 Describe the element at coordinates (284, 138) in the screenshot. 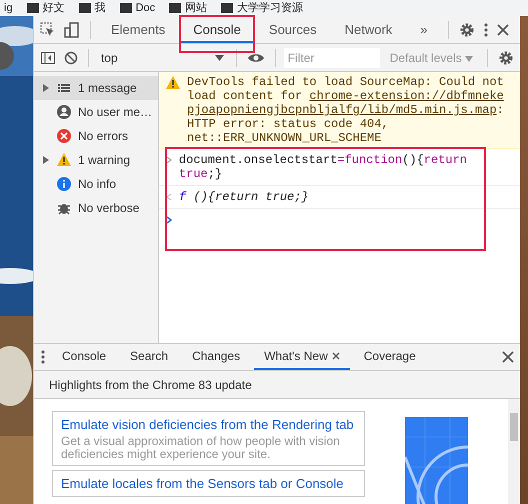

I see `warning-text: net::ERR_UNKNOWN_URL_SCHEME` at that location.